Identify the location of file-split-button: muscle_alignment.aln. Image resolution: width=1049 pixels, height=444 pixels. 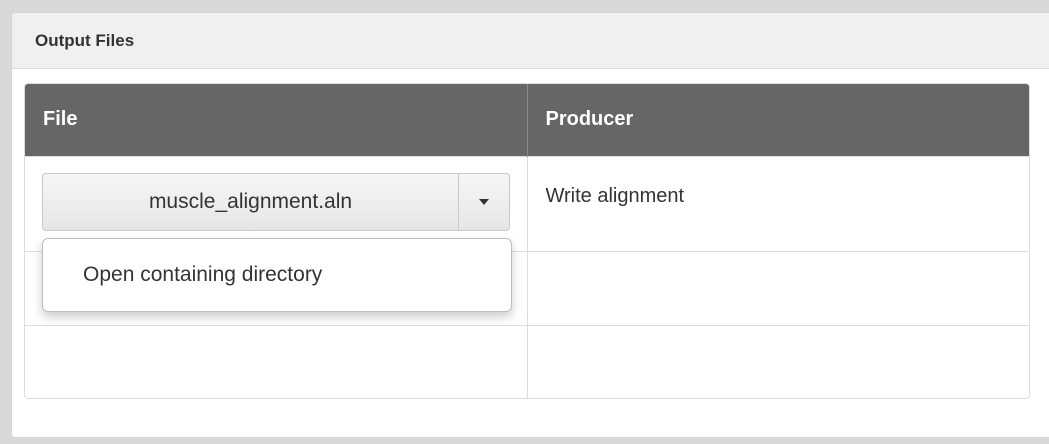
(276, 202).